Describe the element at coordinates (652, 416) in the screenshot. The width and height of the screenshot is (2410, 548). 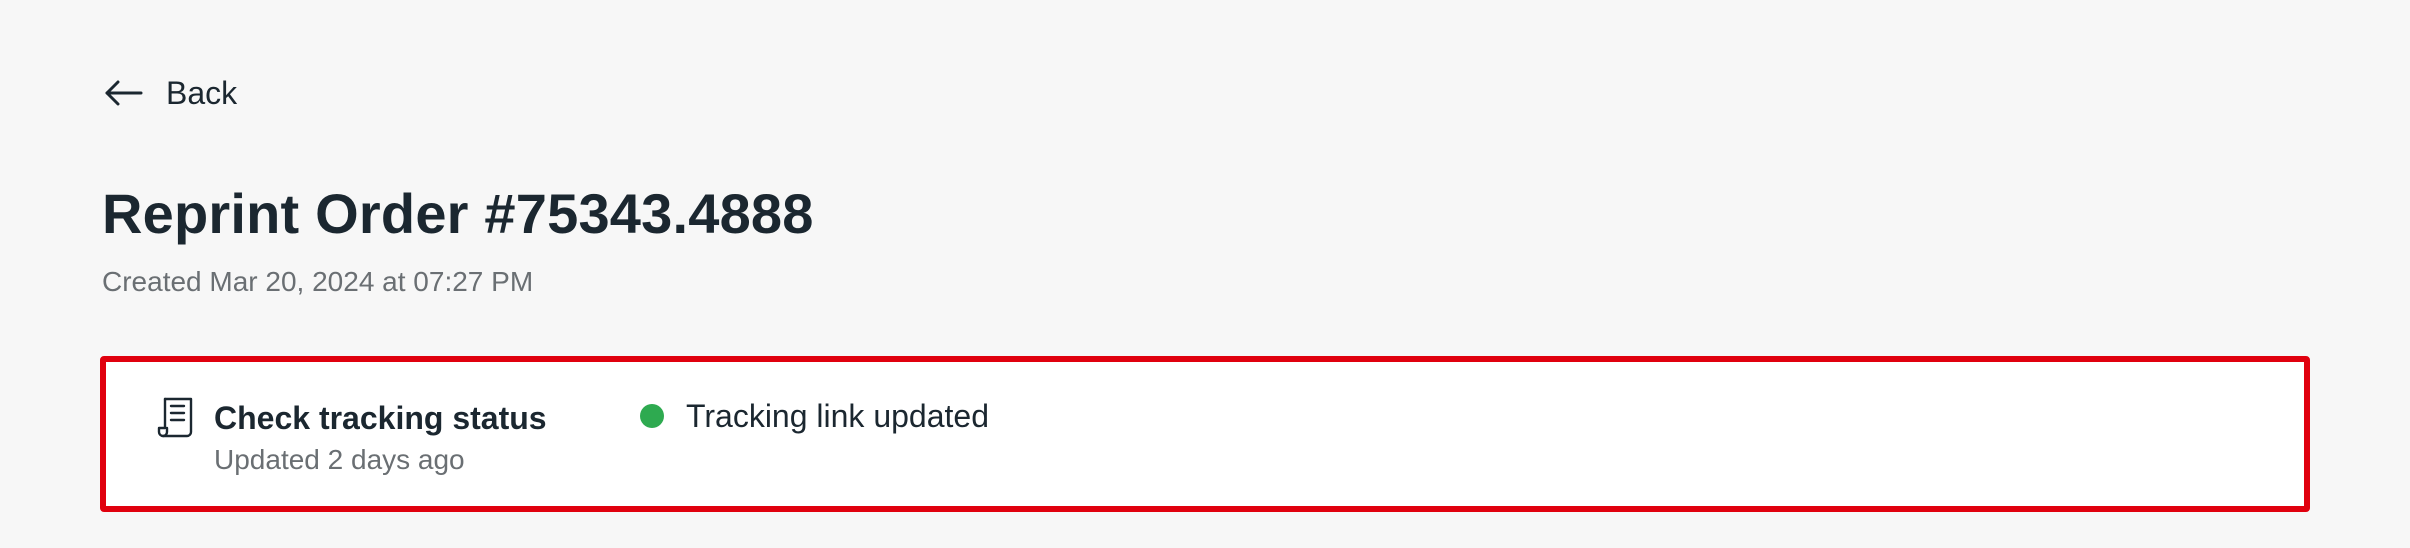
I see `status-dot-icon` at that location.